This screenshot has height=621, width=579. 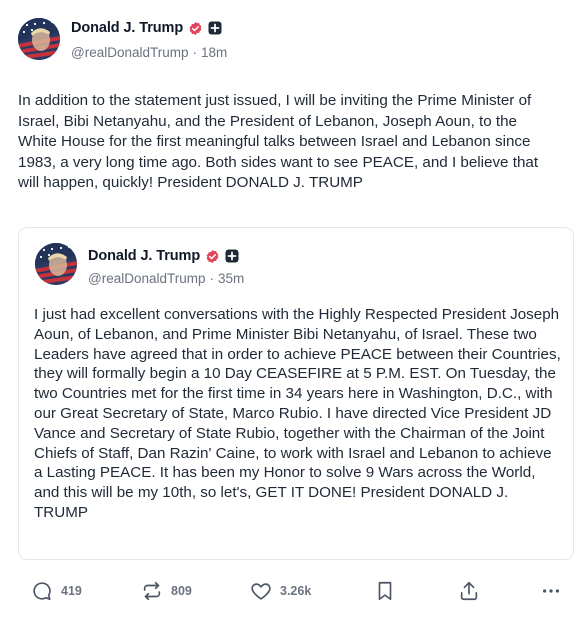 I want to click on author-avatar, so click(x=39, y=39).